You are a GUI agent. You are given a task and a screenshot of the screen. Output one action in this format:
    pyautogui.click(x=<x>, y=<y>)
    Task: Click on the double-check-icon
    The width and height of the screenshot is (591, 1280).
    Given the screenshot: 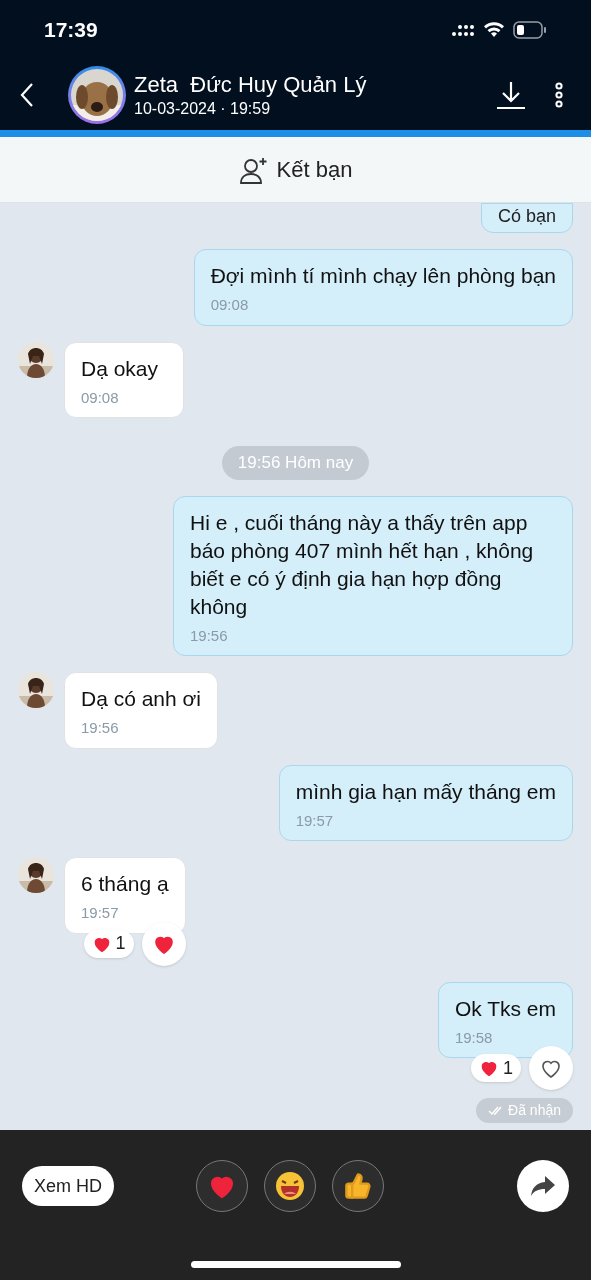 What is the action you would take?
    pyautogui.click(x=496, y=1110)
    